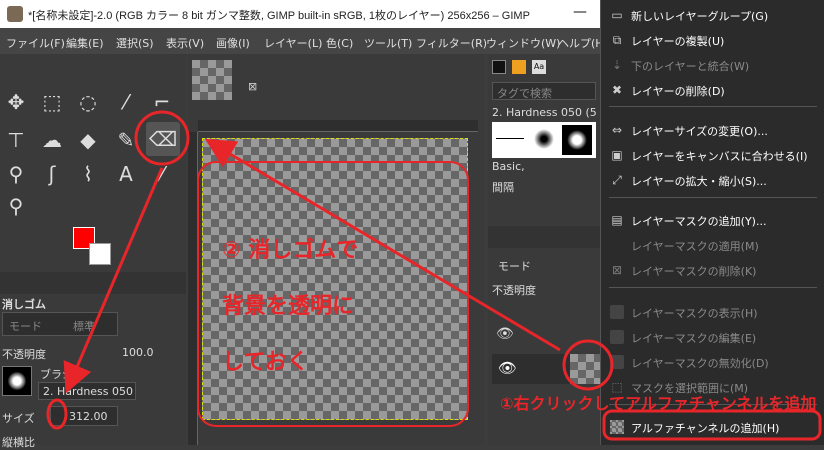  Describe the element at coordinates (290, 250) in the screenshot. I see `annotation-step2-line1: ② 消しゴムで` at that location.